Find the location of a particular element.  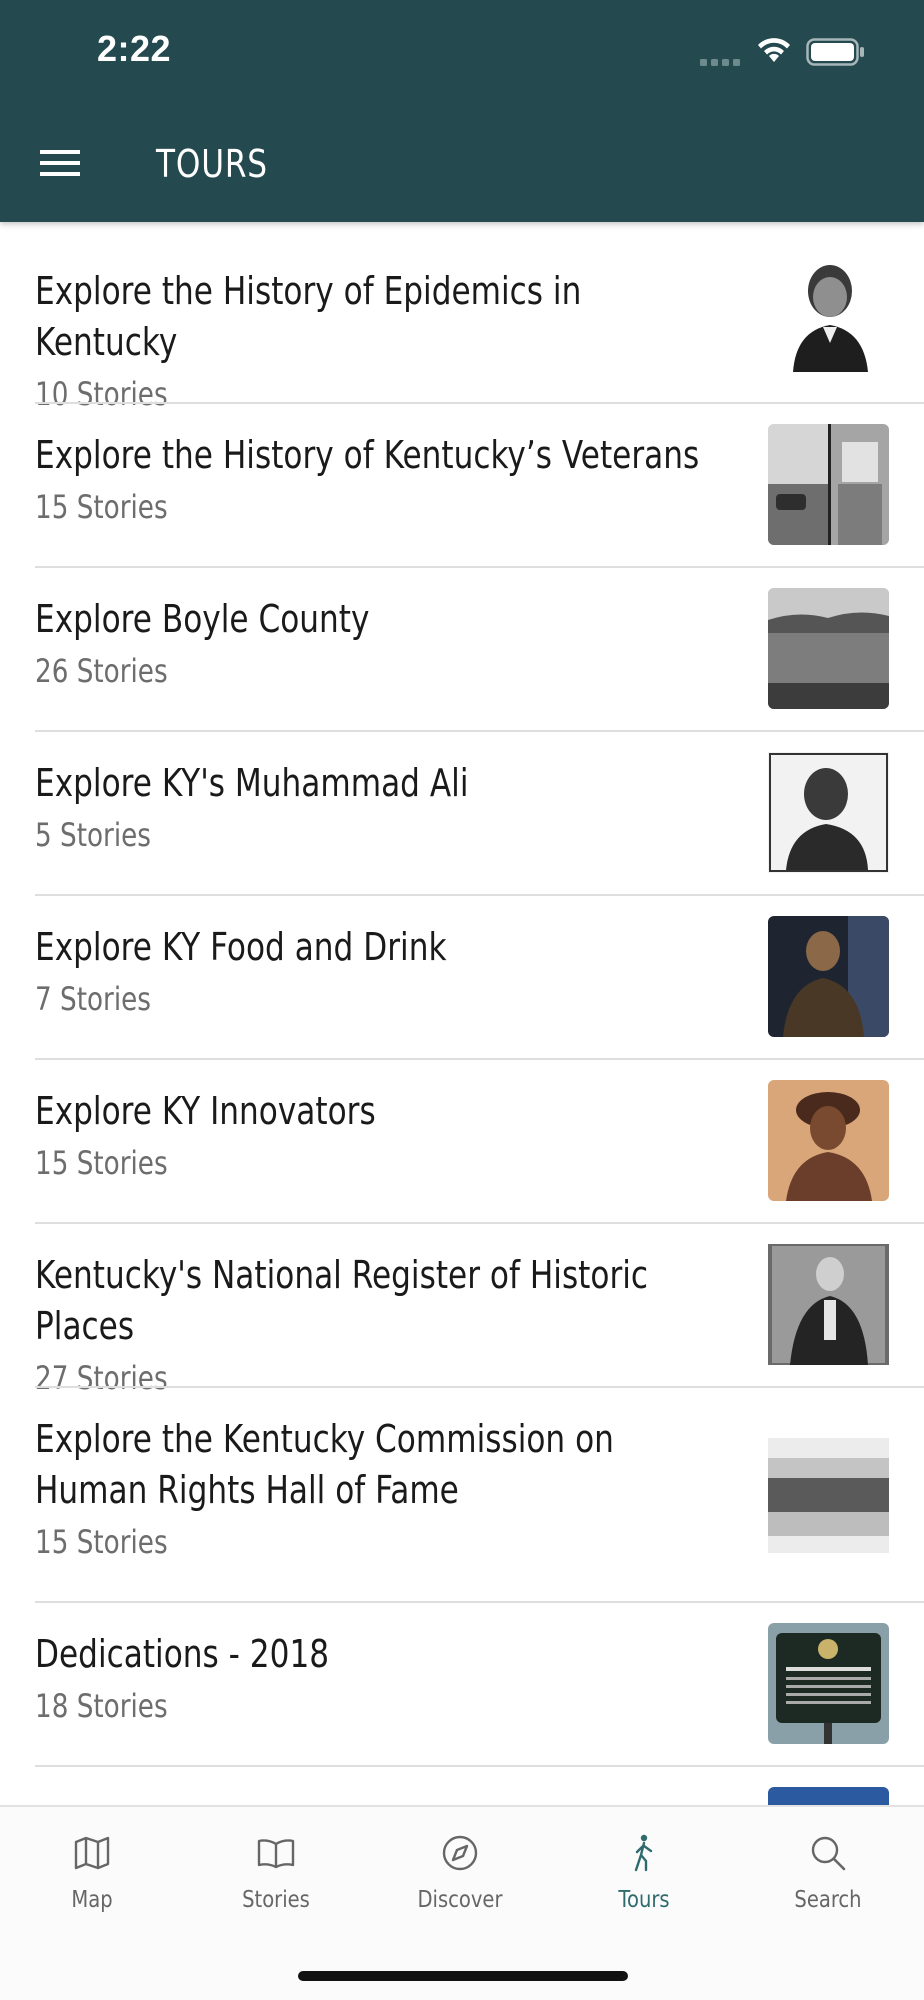

tab-search: Search is located at coordinates (828, 1867).